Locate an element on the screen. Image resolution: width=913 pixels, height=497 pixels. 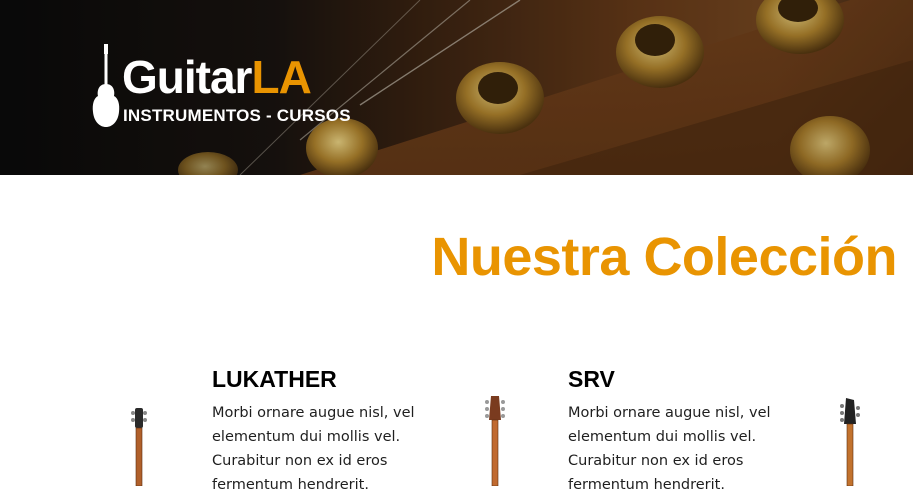
product-name: SRV is located at coordinates (591, 379).